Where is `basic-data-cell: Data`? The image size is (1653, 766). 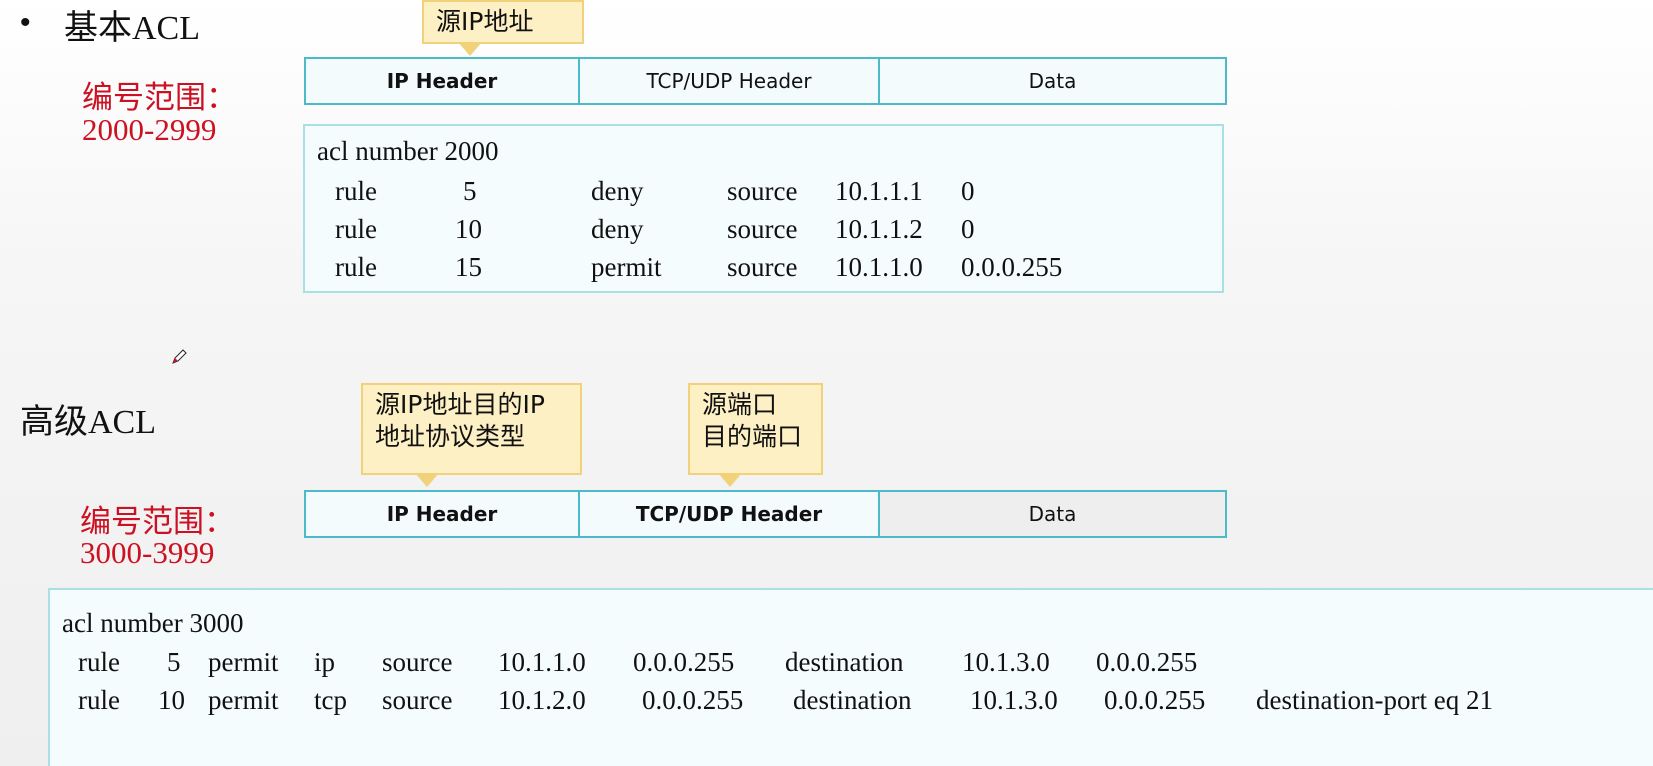 basic-data-cell: Data is located at coordinates (1052, 81).